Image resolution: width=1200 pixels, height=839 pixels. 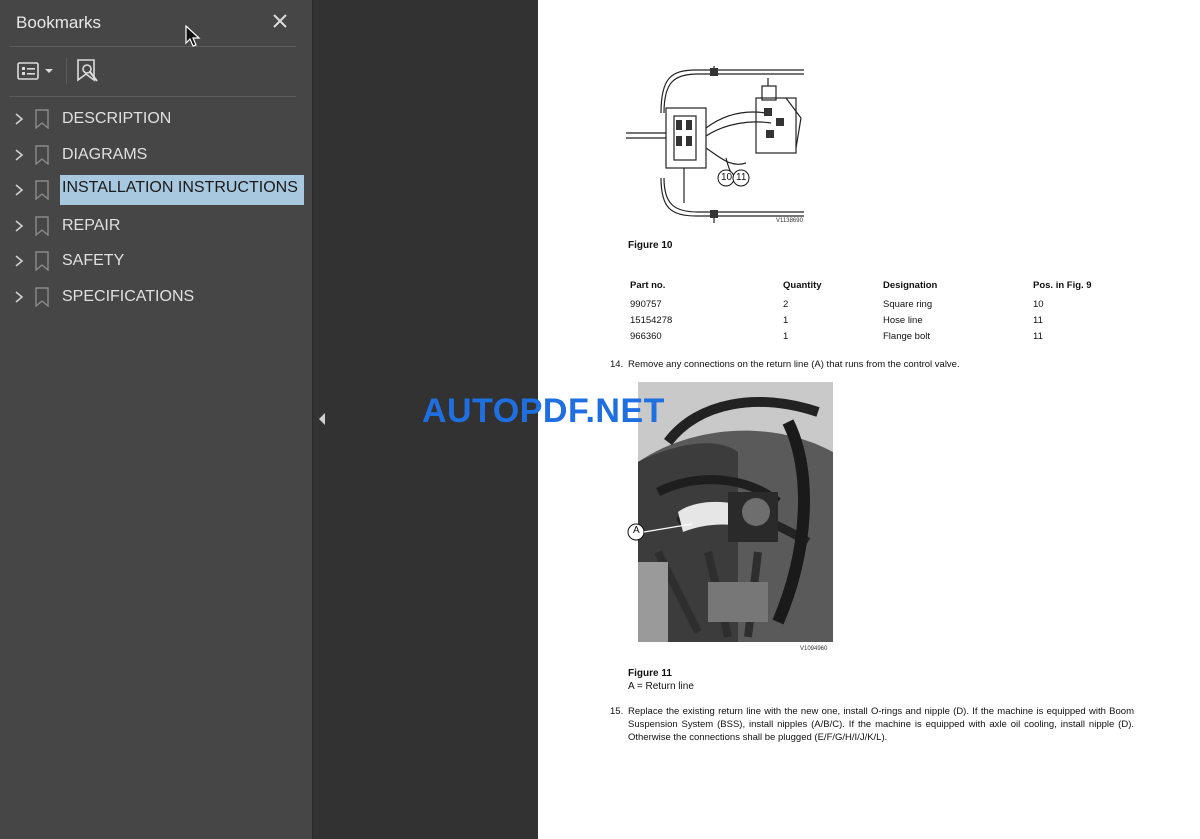 I want to click on step-number: 14., so click(x=617, y=364).